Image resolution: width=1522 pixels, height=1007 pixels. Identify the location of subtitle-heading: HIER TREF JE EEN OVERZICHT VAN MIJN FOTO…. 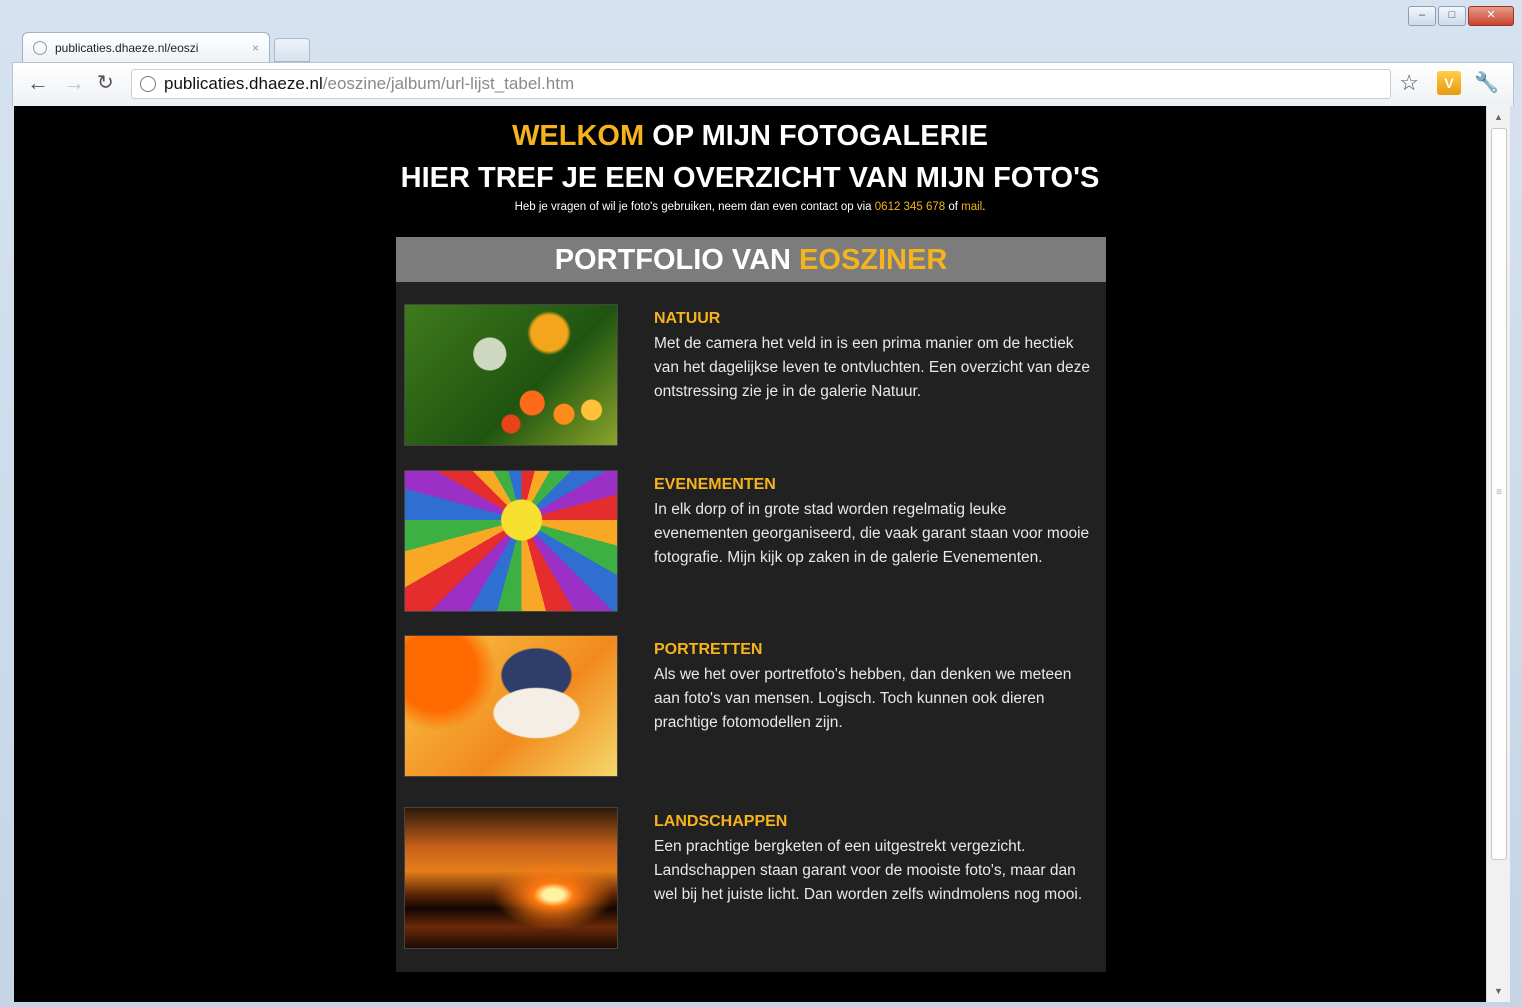
(750, 178).